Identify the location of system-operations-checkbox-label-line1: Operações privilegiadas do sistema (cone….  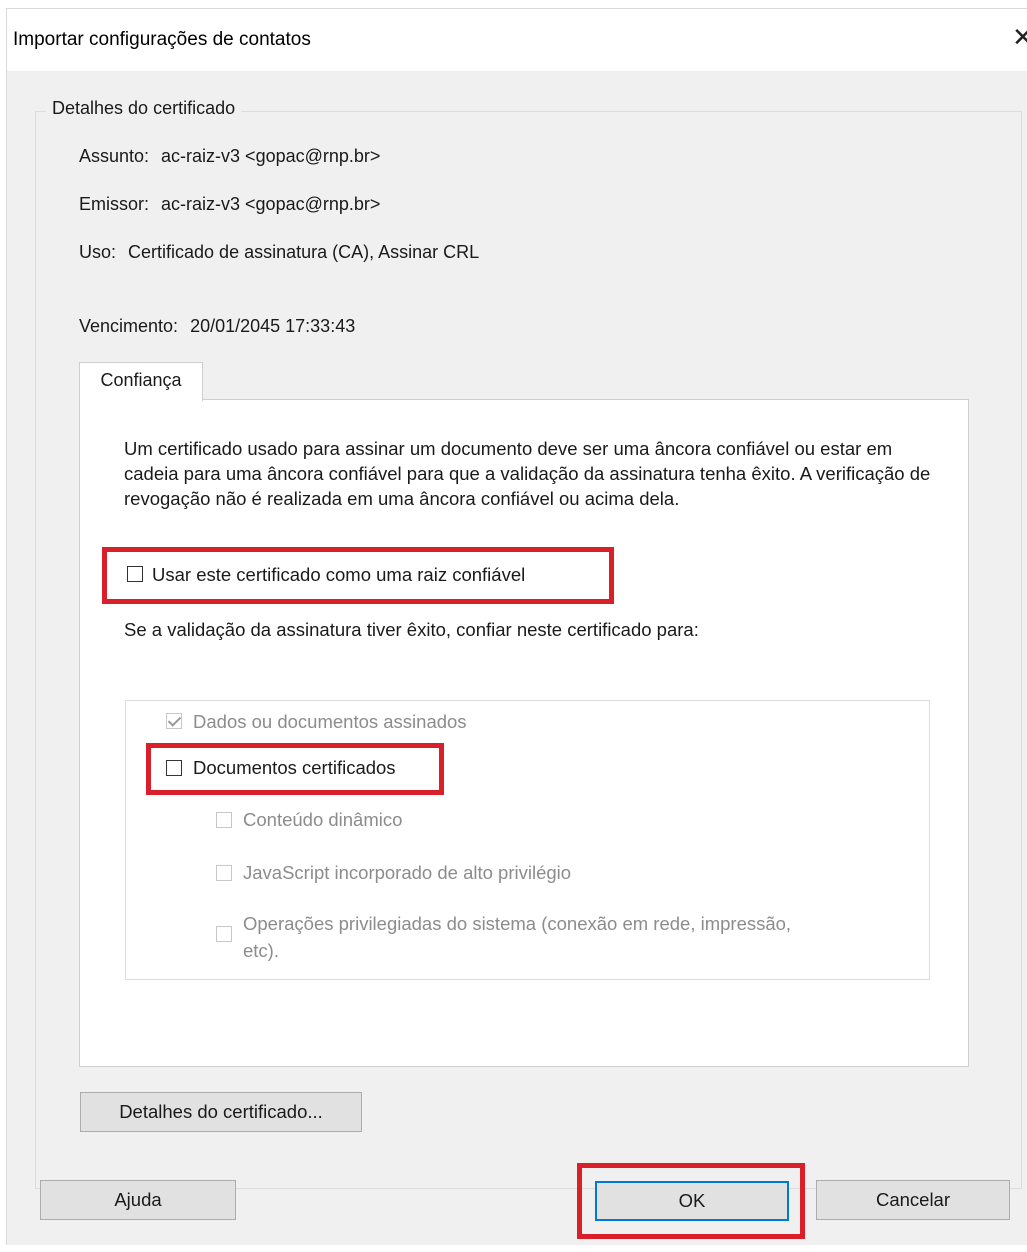
(517, 923).